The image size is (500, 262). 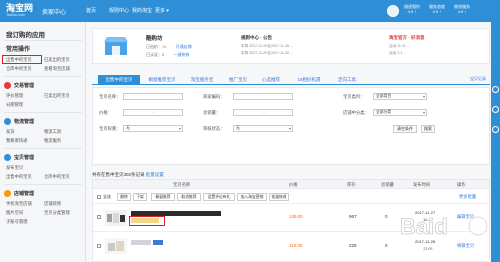 What do you see at coordinates (153, 96) in the screenshot?
I see `goods-name-input` at bounding box center [153, 96].